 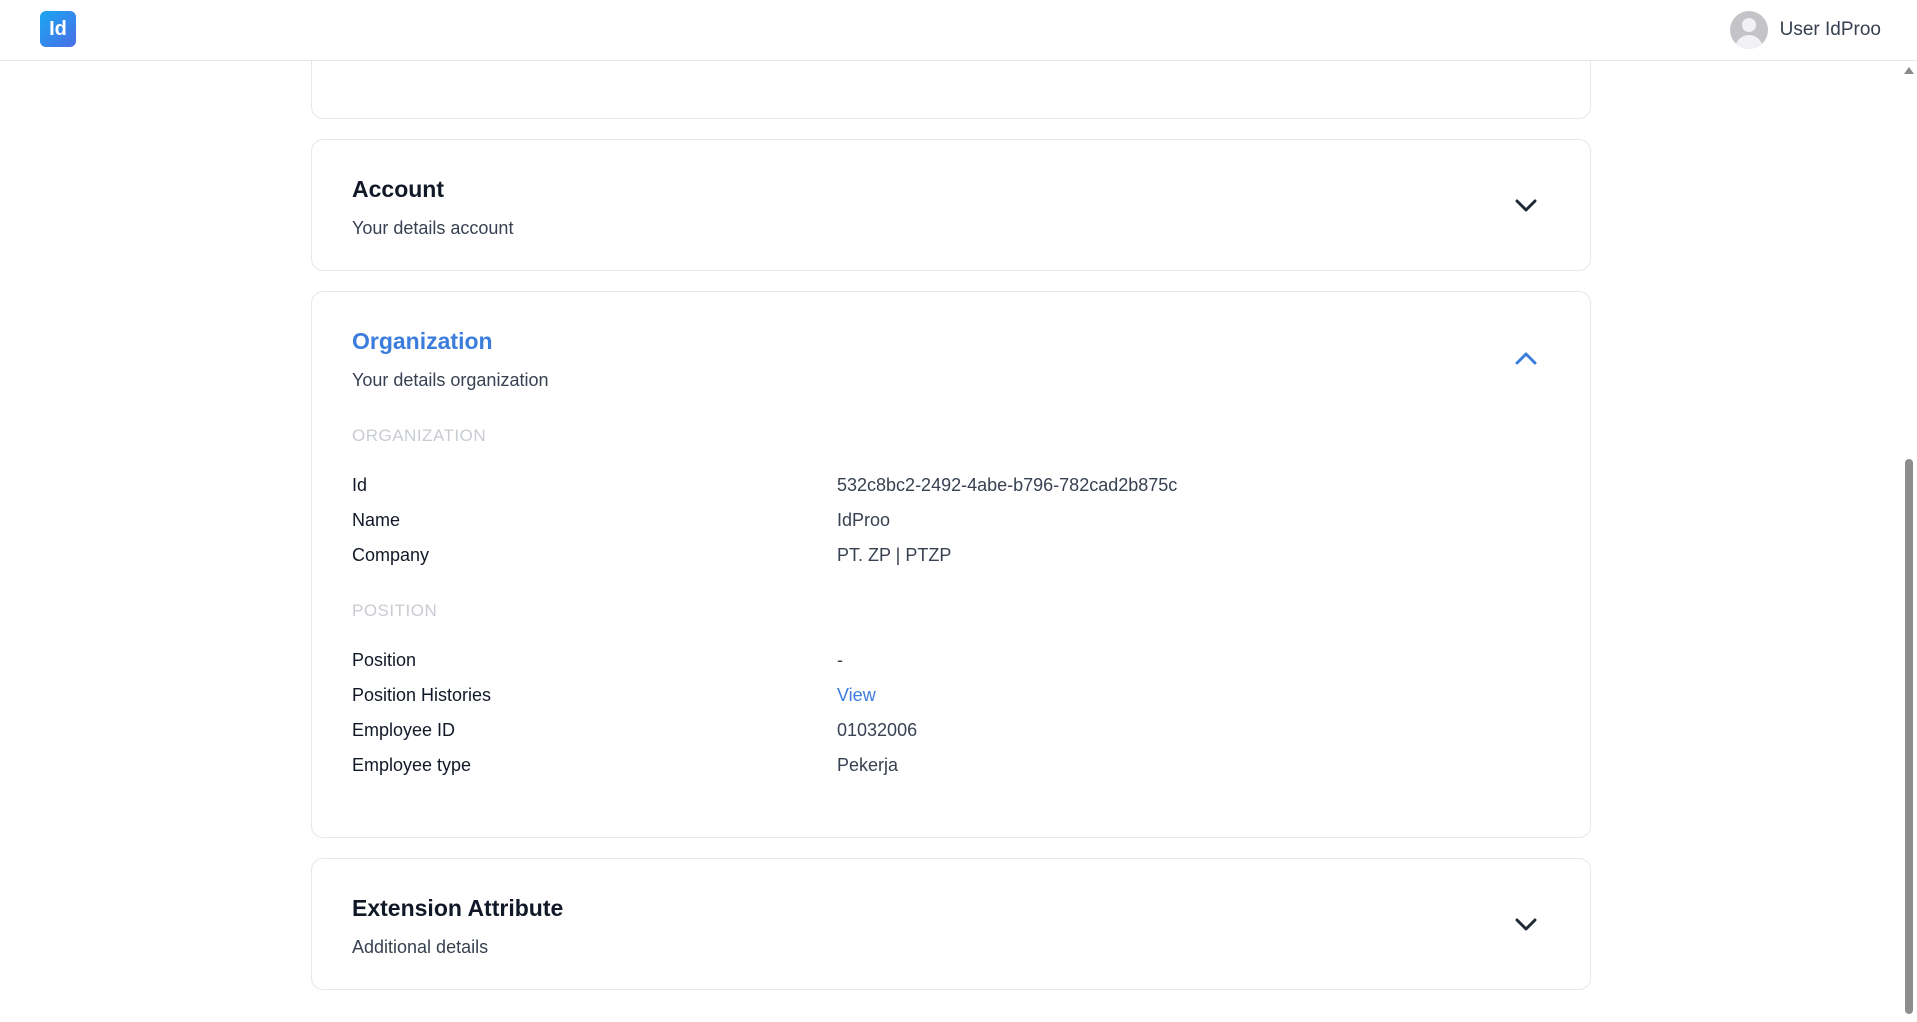 I want to click on detail-label: Position, so click(x=384, y=660).